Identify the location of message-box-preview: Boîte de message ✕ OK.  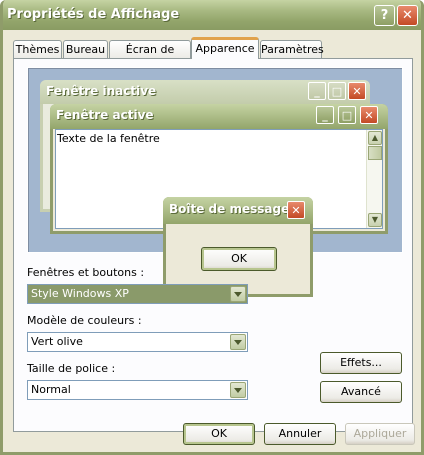
(238, 247).